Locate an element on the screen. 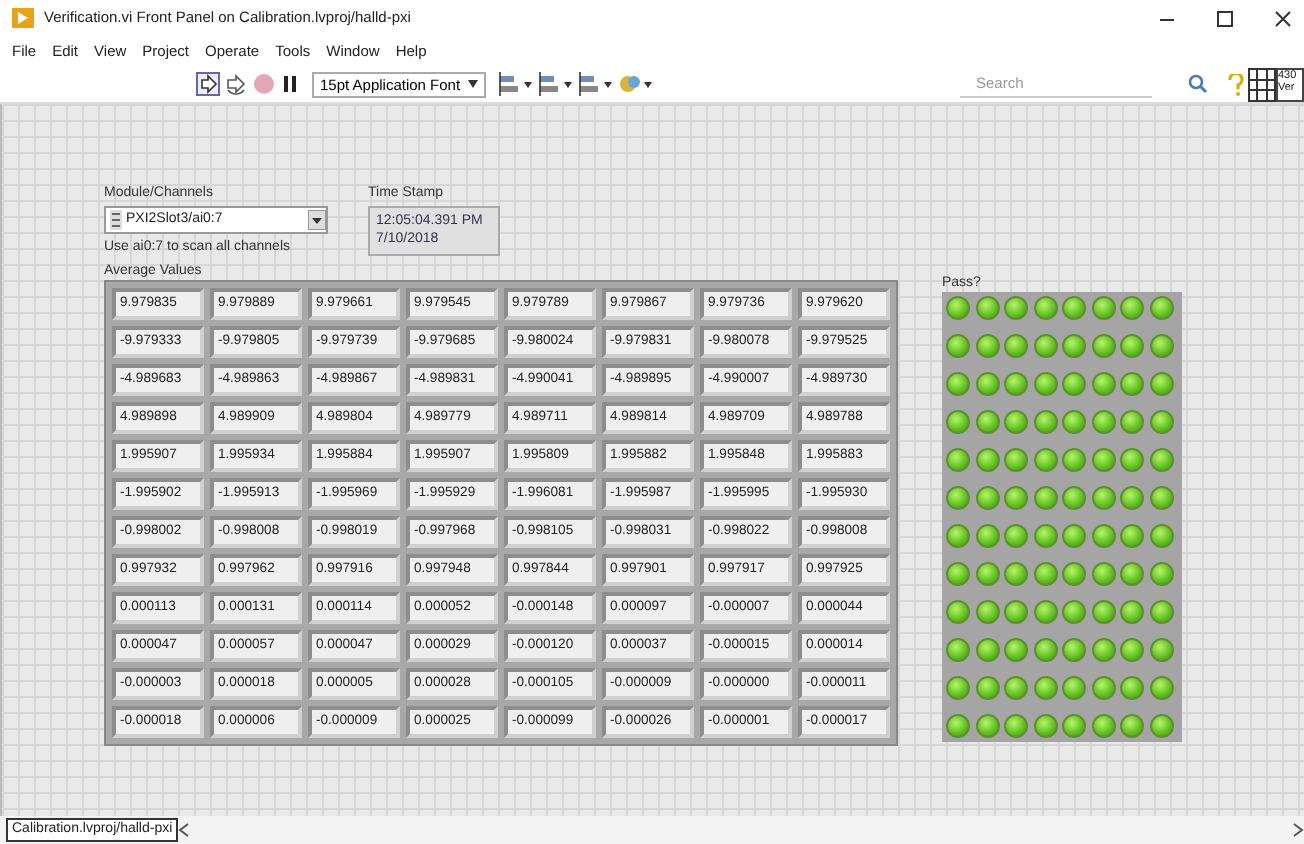  pause-icon is located at coordinates (290, 84).